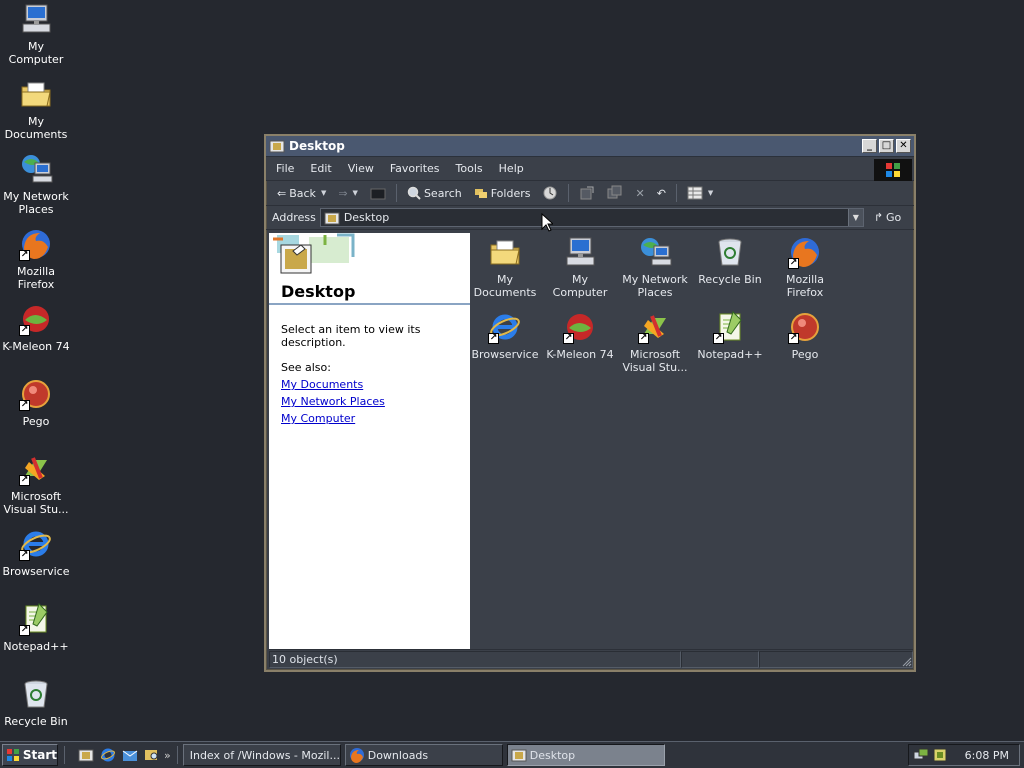  Describe the element at coordinates (332, 218) in the screenshot. I see `desktop-folder-icon` at that location.